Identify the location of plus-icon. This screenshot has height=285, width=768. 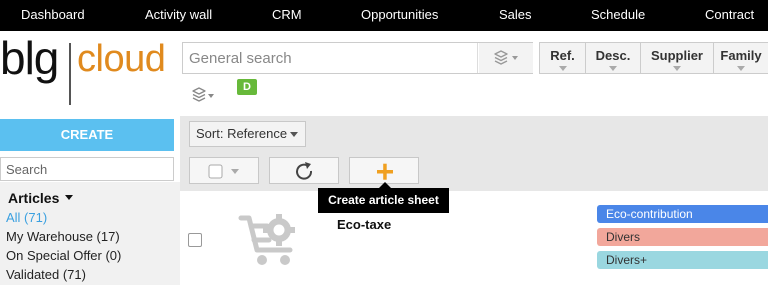
(385, 171).